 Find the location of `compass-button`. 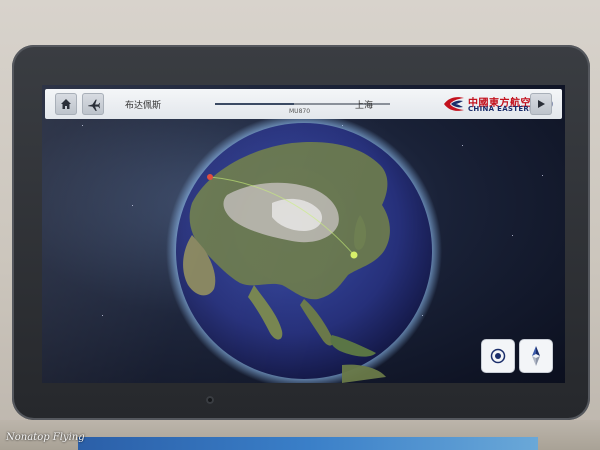

compass-button is located at coordinates (536, 356).